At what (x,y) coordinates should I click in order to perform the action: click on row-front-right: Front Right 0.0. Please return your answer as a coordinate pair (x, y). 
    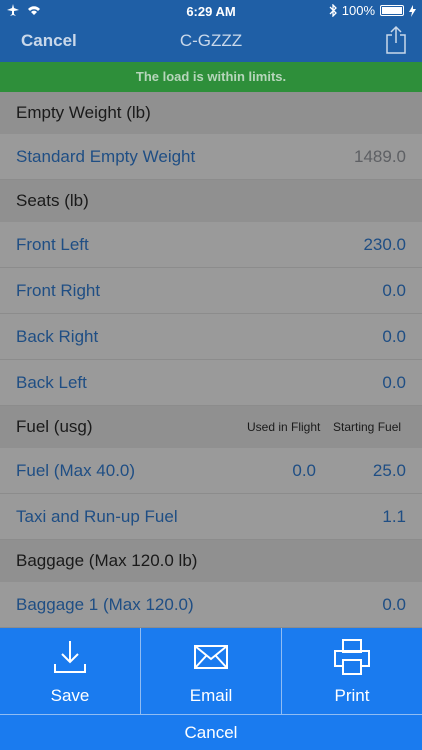
    Looking at the image, I should click on (211, 291).